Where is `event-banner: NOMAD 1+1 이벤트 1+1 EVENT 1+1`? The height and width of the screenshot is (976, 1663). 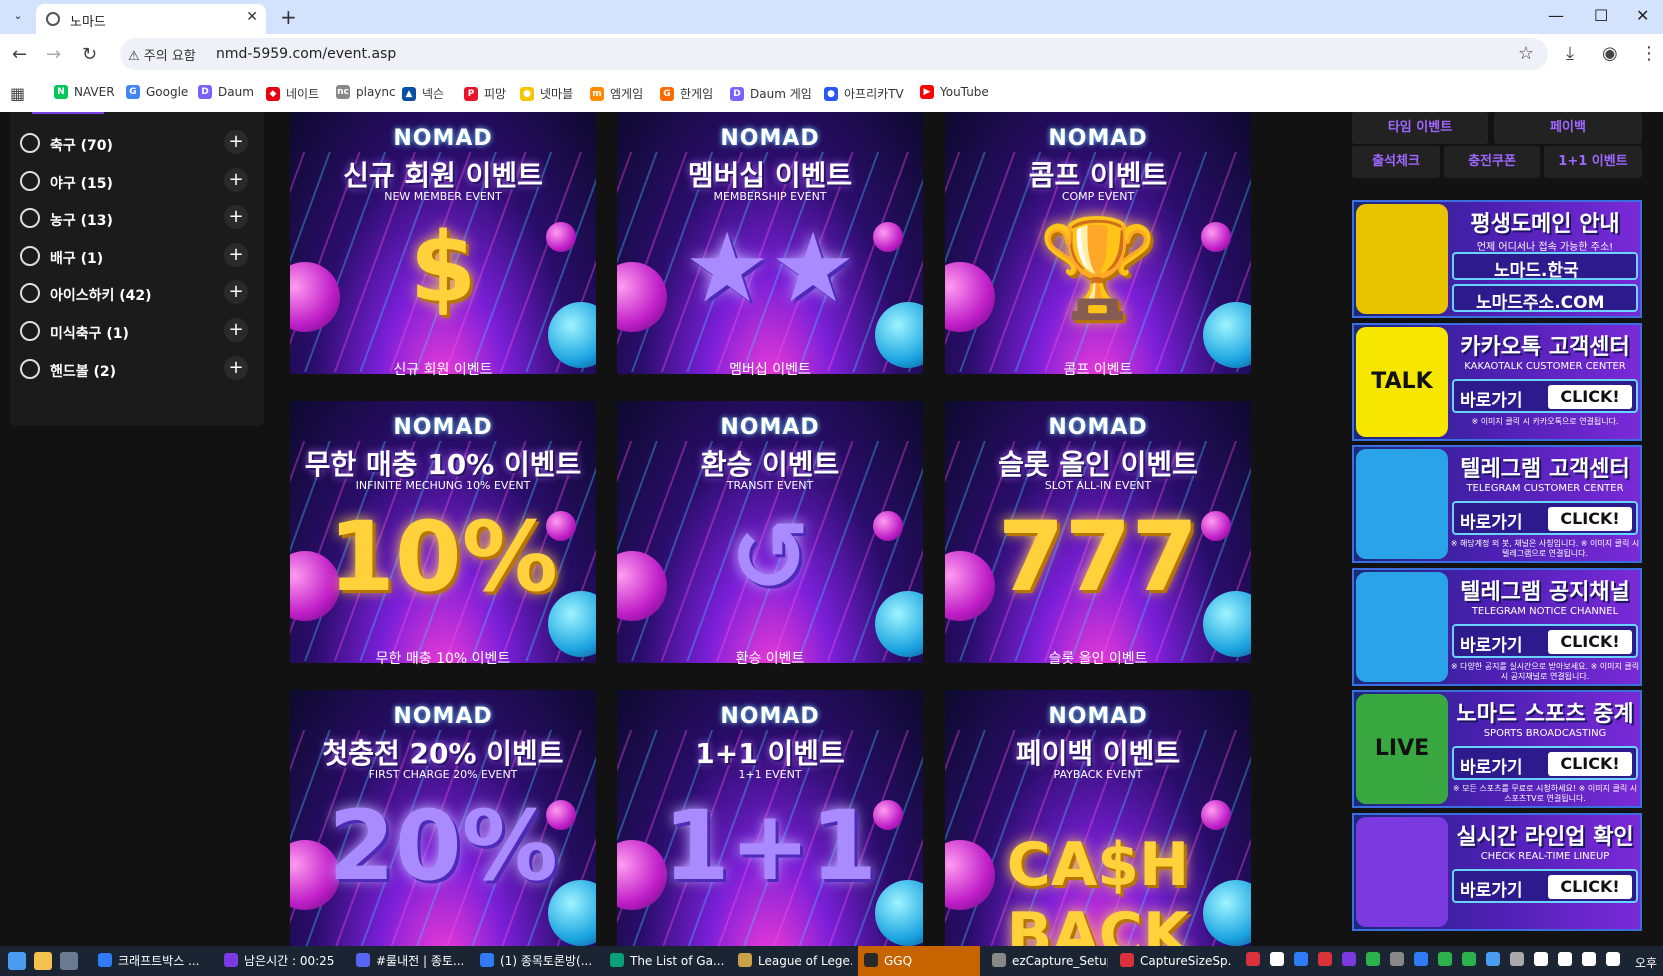 event-banner: NOMAD 1+1 이벤트 1+1 EVENT 1+1 is located at coordinates (770, 818).